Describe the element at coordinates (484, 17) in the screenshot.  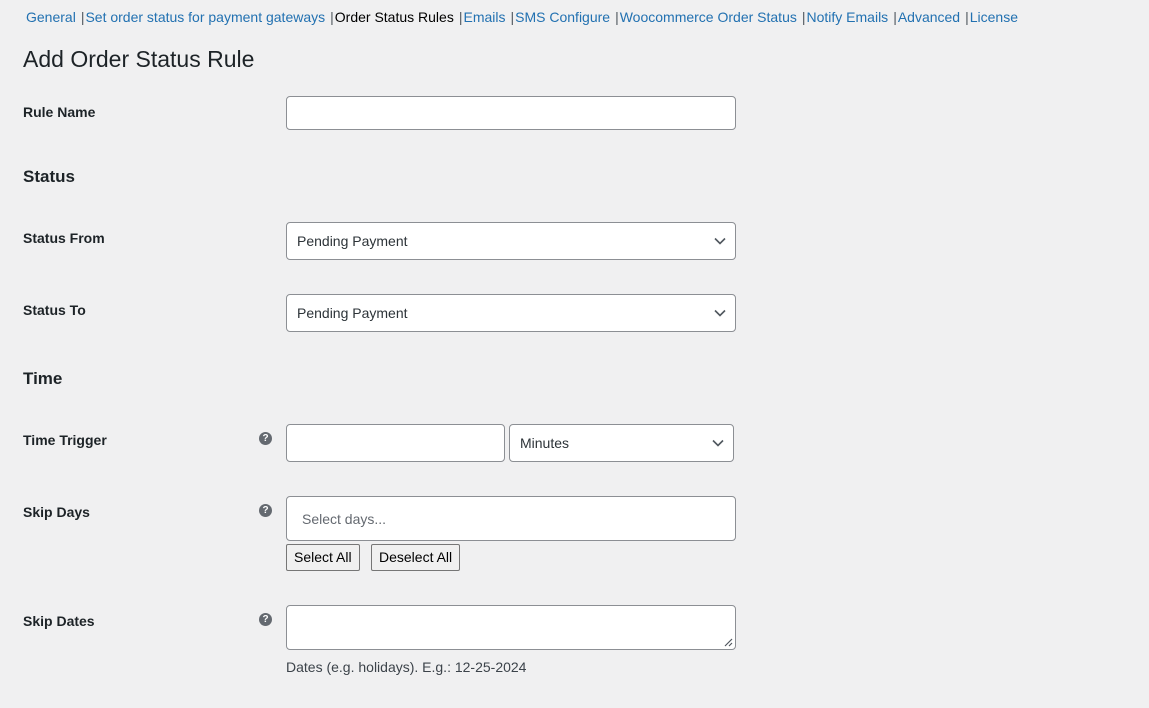
I see `nav-emails: Emails` at that location.